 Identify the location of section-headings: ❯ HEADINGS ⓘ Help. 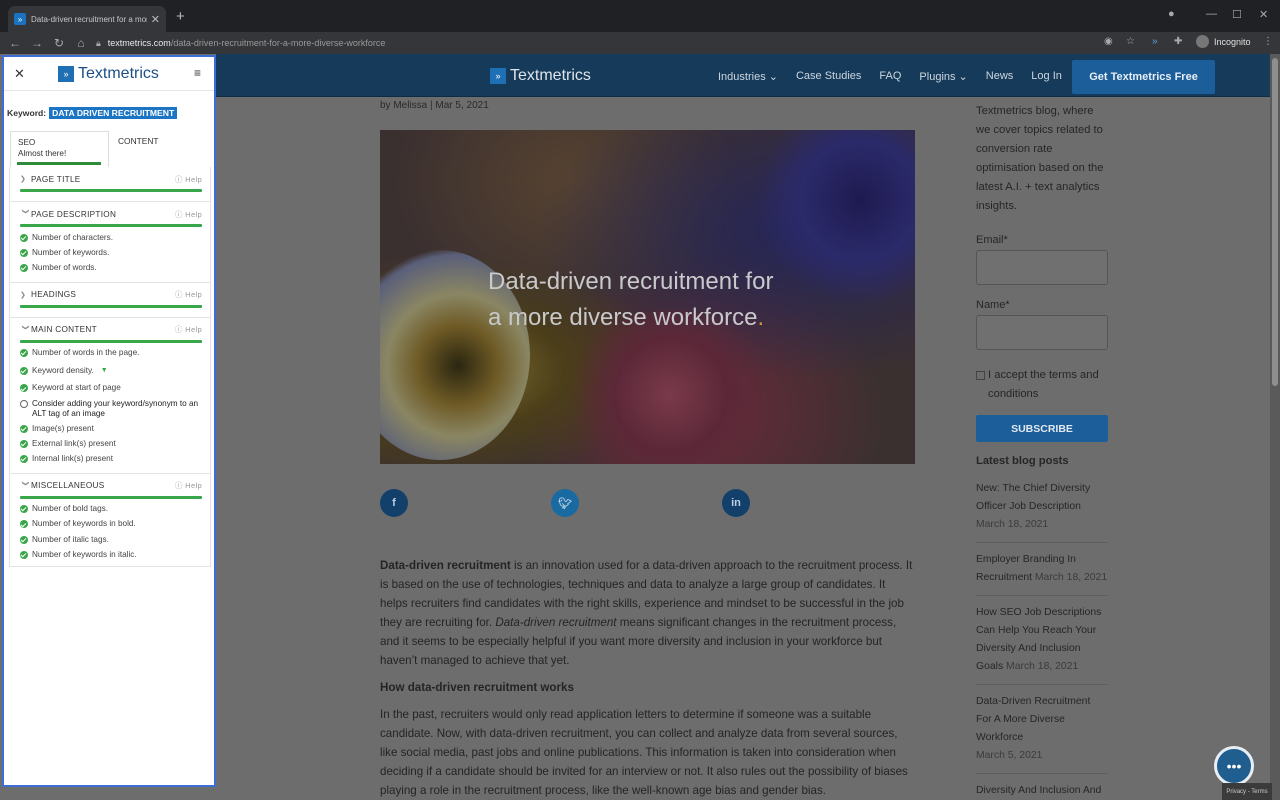
(110, 300).